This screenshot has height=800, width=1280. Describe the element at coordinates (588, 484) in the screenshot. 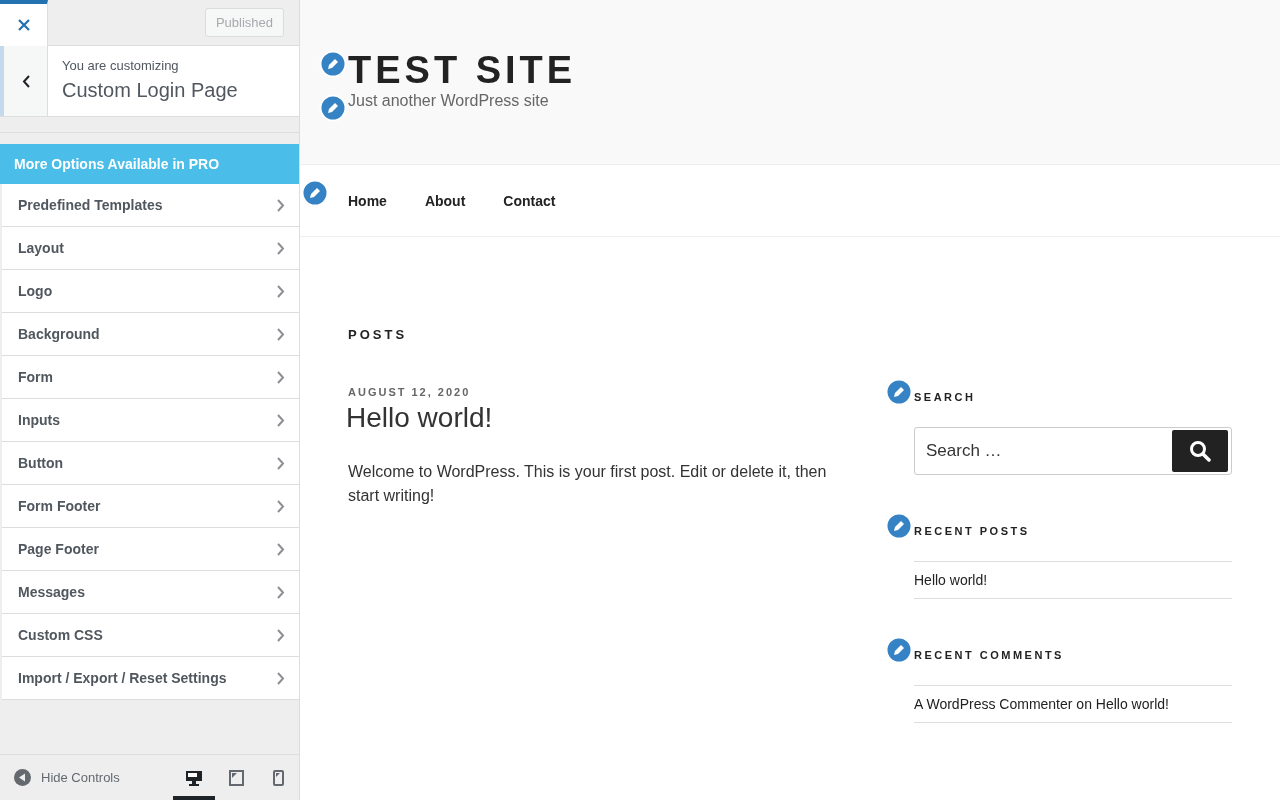

I see `post-excerpt: Welcome to WordPress. This is your first post. Edit or delete it, then start writing!` at that location.